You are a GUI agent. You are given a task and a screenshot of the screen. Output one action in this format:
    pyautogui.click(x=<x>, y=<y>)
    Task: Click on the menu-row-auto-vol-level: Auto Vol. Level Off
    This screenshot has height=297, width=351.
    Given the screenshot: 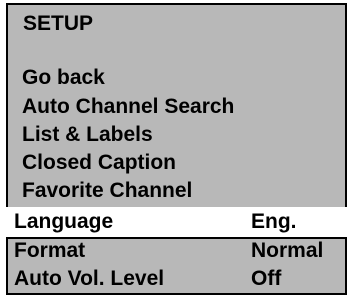 What is the action you would take?
    pyautogui.click(x=175, y=278)
    